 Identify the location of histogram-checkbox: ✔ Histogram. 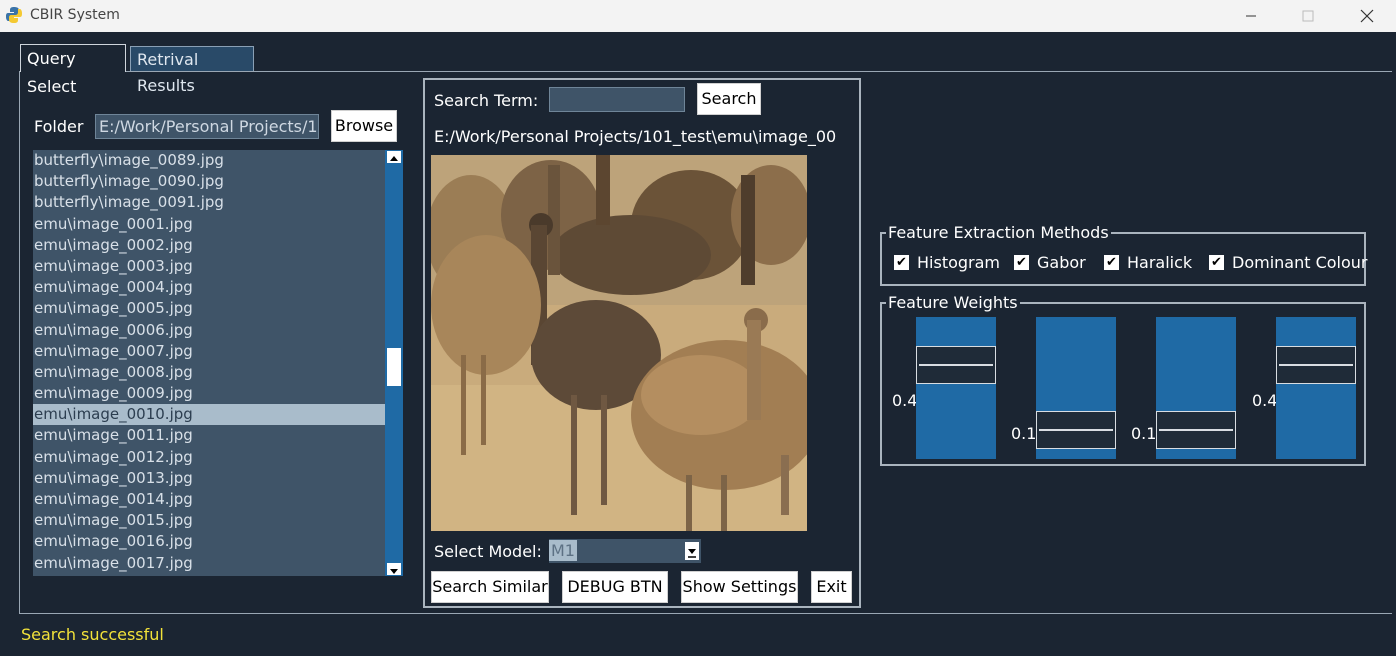
(947, 262).